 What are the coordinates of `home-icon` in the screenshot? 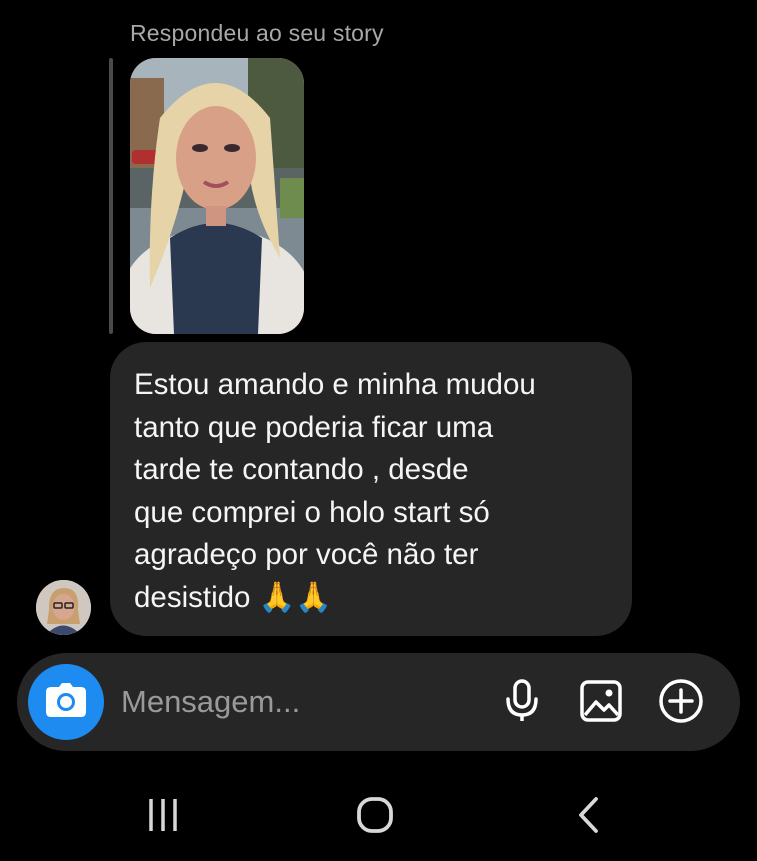 It's located at (375, 817).